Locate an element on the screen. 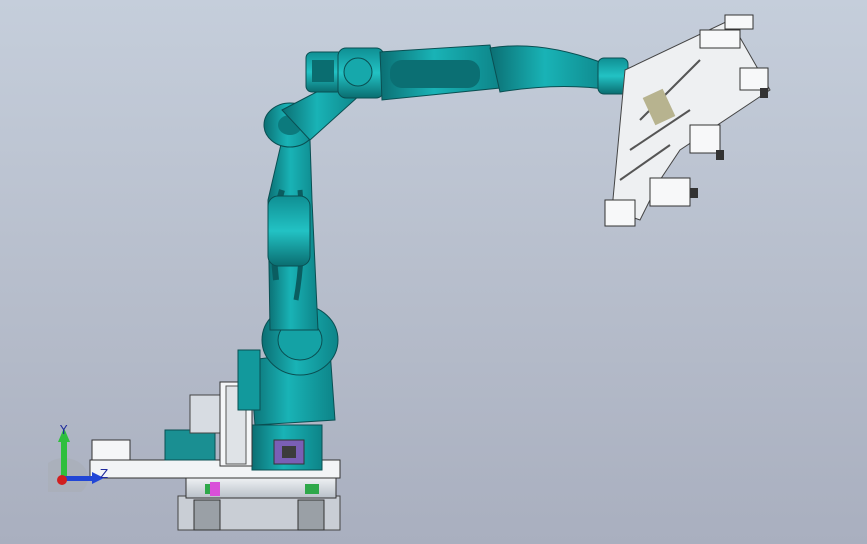 This screenshot has width=867, height=544. axis-triad: Y Z is located at coordinates (78, 457).